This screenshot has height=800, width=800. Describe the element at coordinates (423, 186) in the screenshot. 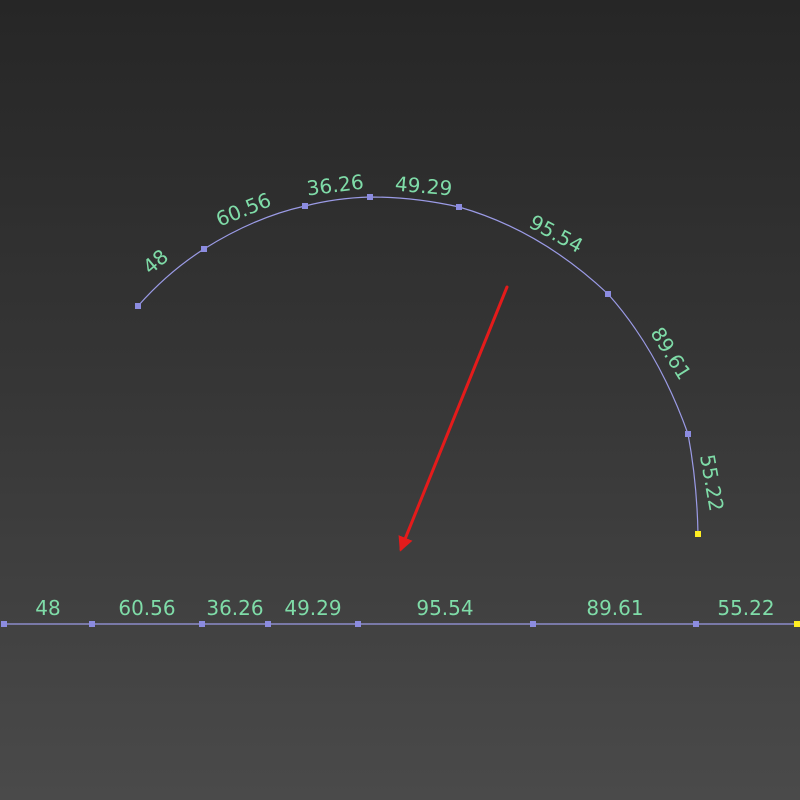

I see `arc-segment-label: 49.29` at that location.